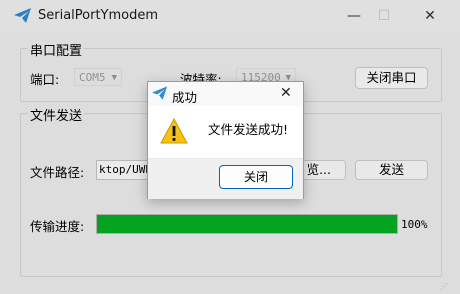 Image resolution: width=460 pixels, height=294 pixels. What do you see at coordinates (286, 93) in the screenshot?
I see `dialog-close-icon: ✕` at bounding box center [286, 93].